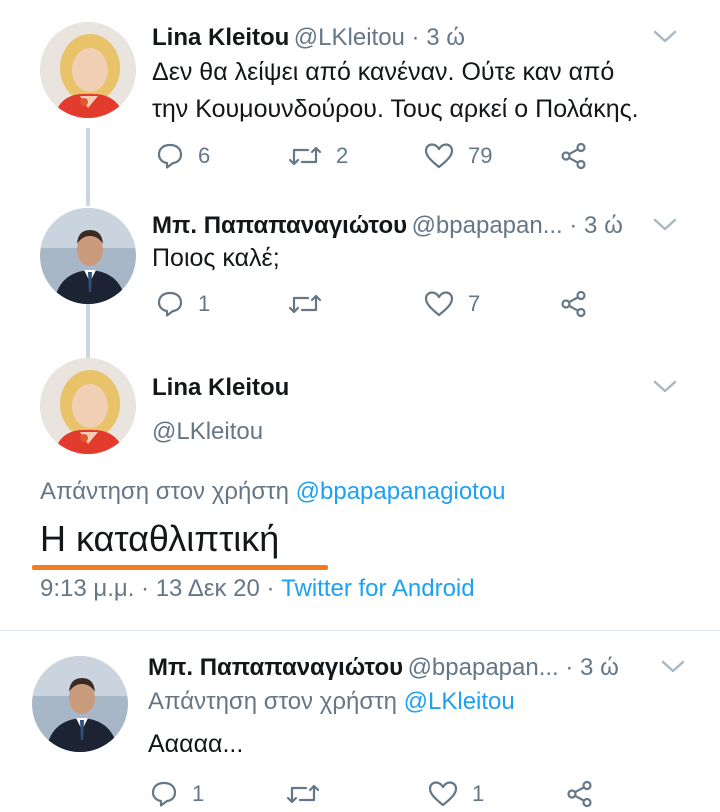 The width and height of the screenshot is (720, 812). I want to click on retweet-count: 2, so click(342, 155).